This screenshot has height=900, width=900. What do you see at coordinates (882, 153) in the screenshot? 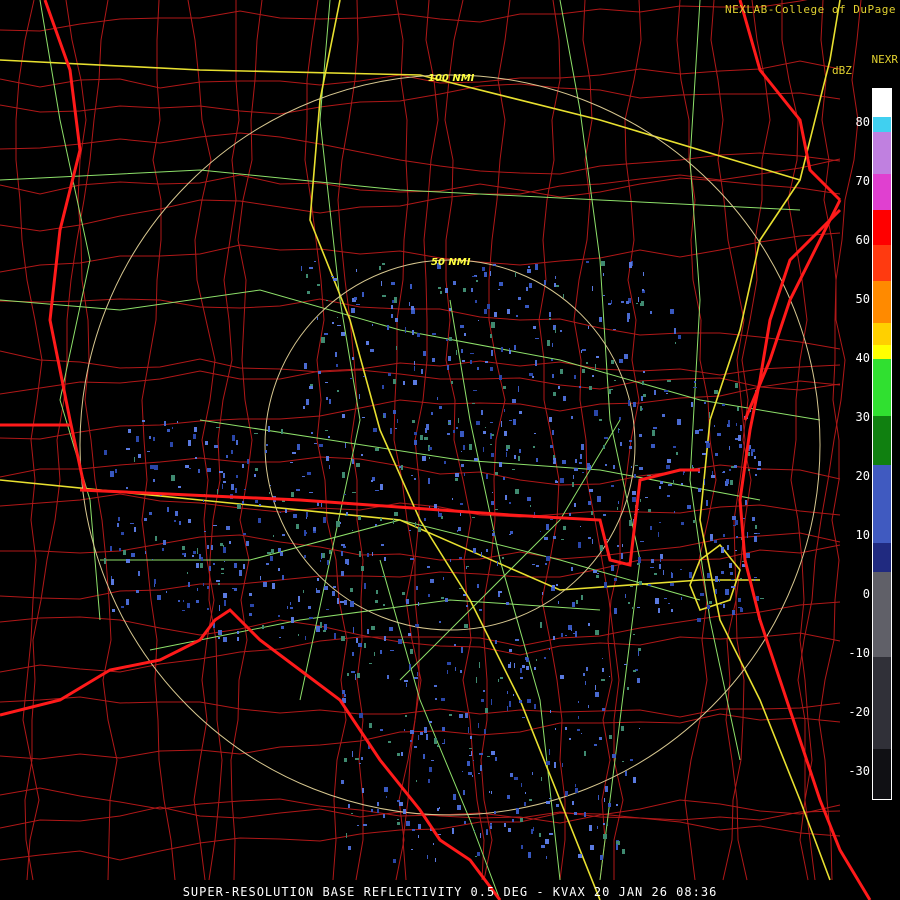
I see `scale-segment` at bounding box center [882, 153].